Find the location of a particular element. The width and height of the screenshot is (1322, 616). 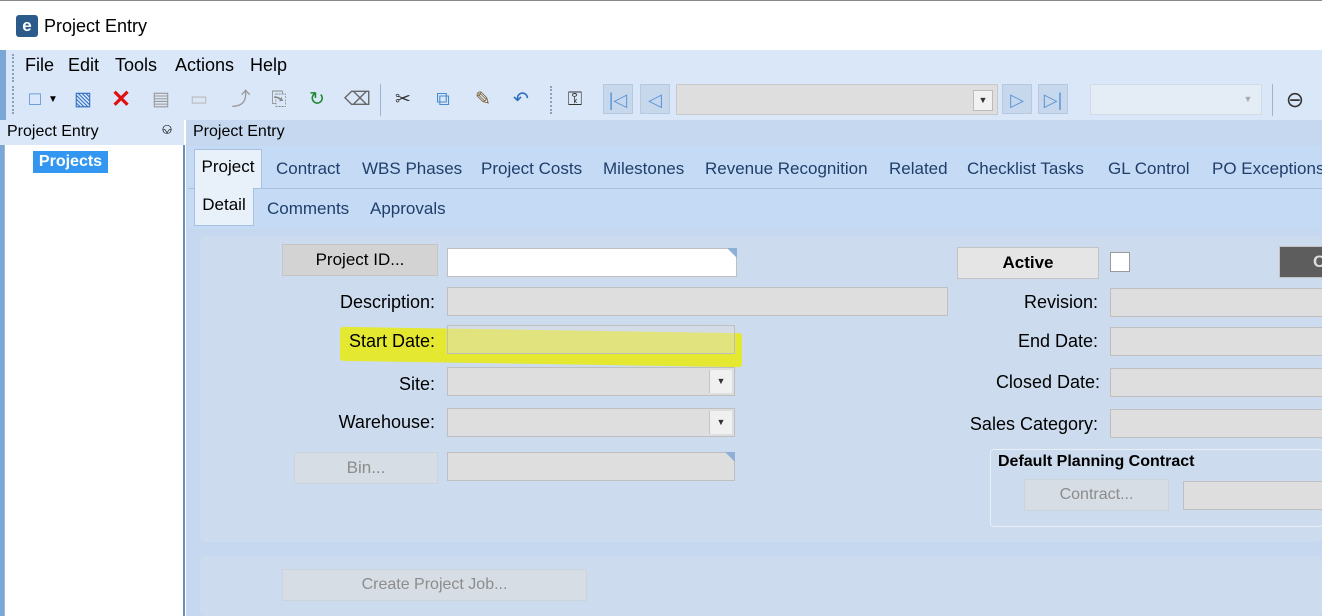

active-button: Active is located at coordinates (1028, 263).